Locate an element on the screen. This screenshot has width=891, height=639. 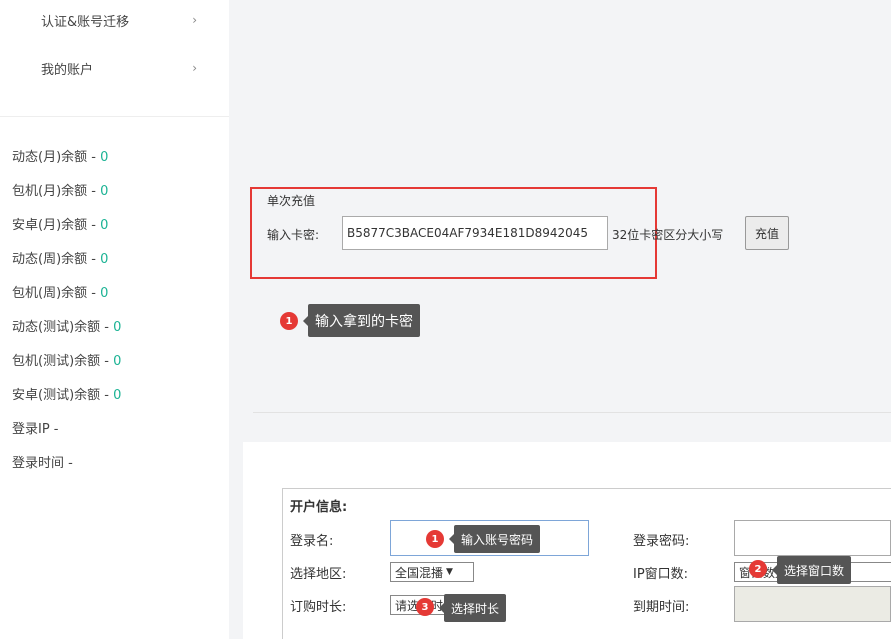
step-badge: 2 is located at coordinates (758, 569).